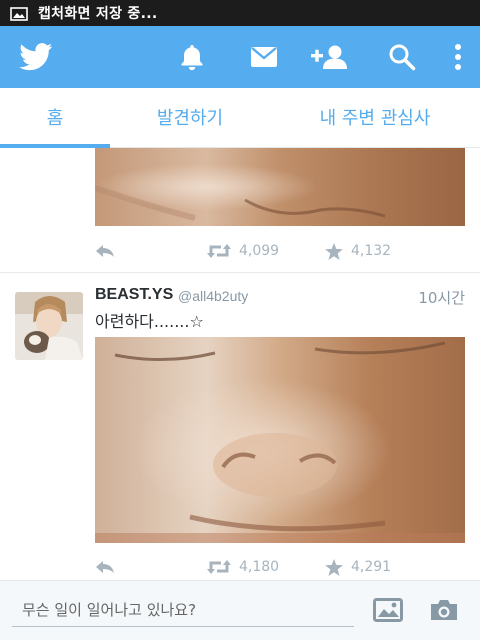 The width and height of the screenshot is (480, 640). What do you see at coordinates (264, 57) in the screenshot?
I see `mail-icon` at bounding box center [264, 57].